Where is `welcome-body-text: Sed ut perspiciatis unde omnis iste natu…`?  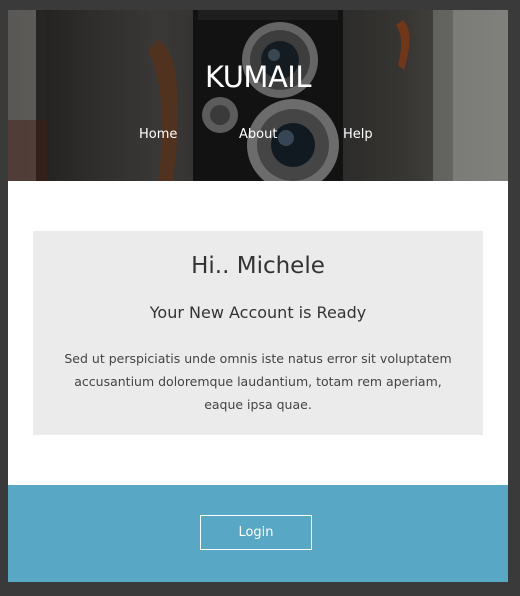
welcome-body-text: Sed ut perspiciatis unde omnis iste natu… is located at coordinates (258, 381).